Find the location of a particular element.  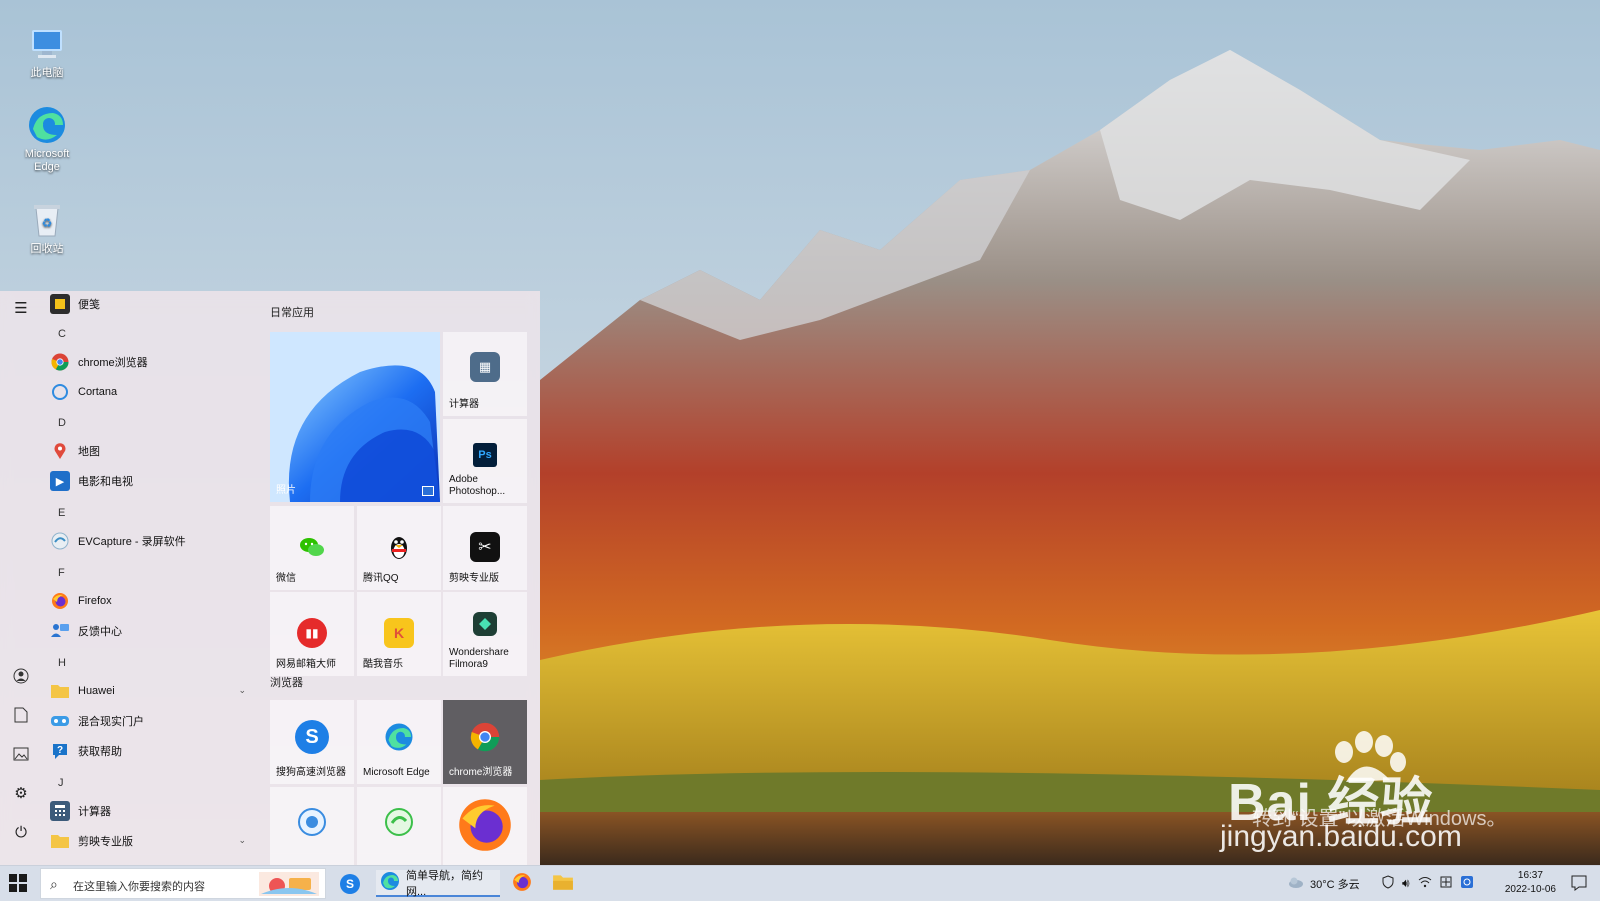

tile-qq: 腾讯QQ is located at coordinates (399, 548).